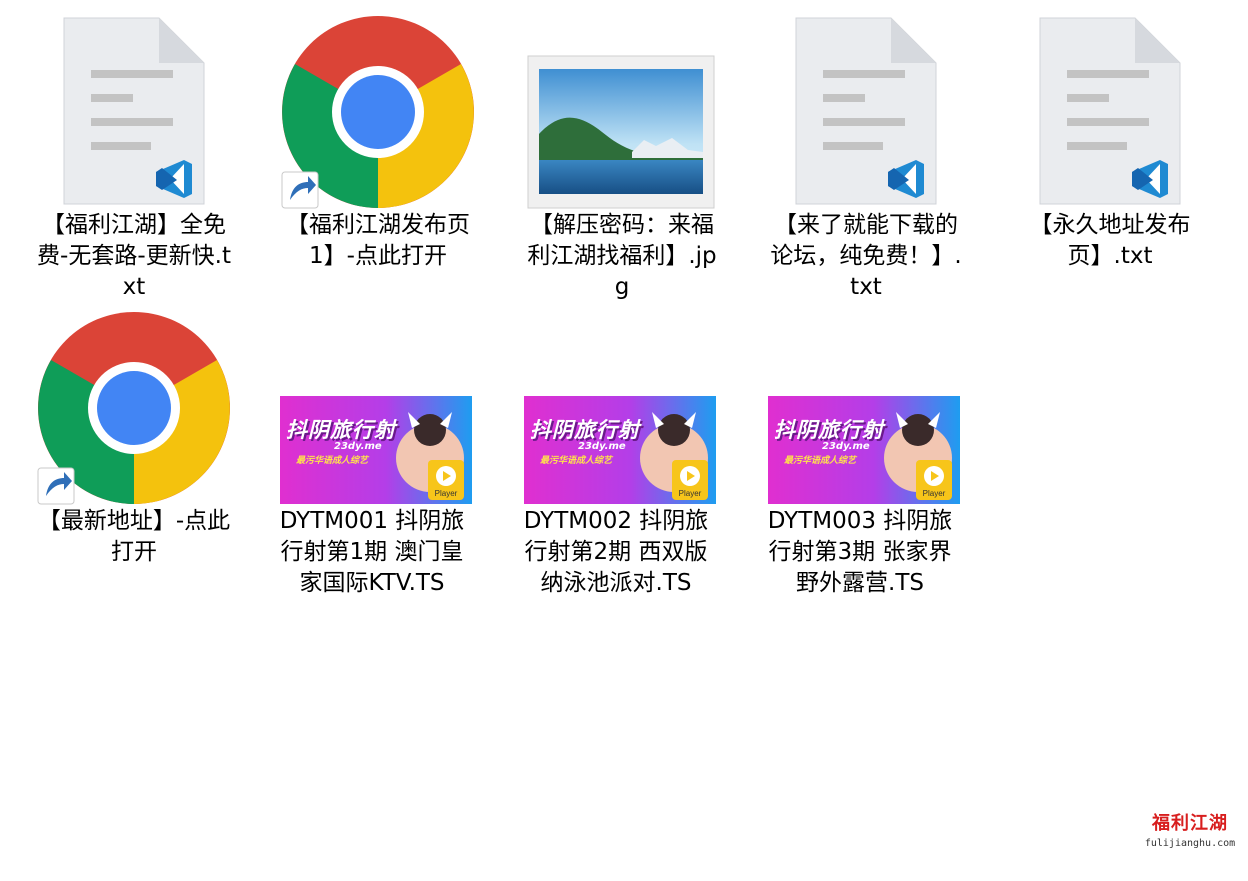  I want to click on file-name: 【福利江湖发布页1】-点此打开, so click(378, 240).